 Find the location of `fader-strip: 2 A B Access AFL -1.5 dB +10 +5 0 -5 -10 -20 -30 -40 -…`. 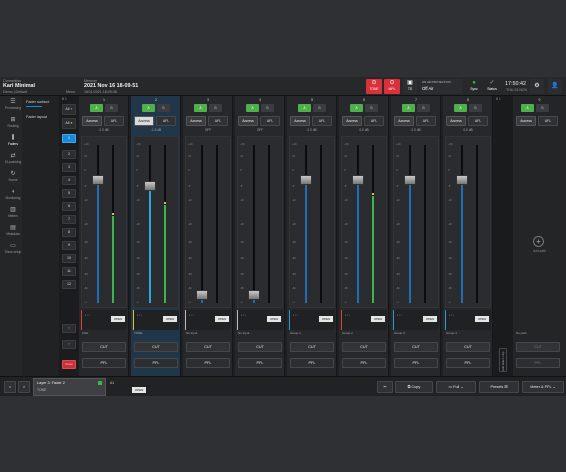

fader-strip: 2 A B Access AFL -1.5 dB +10 +5 0 -5 -10 -20 -30 -40 -… is located at coordinates (156, 236).